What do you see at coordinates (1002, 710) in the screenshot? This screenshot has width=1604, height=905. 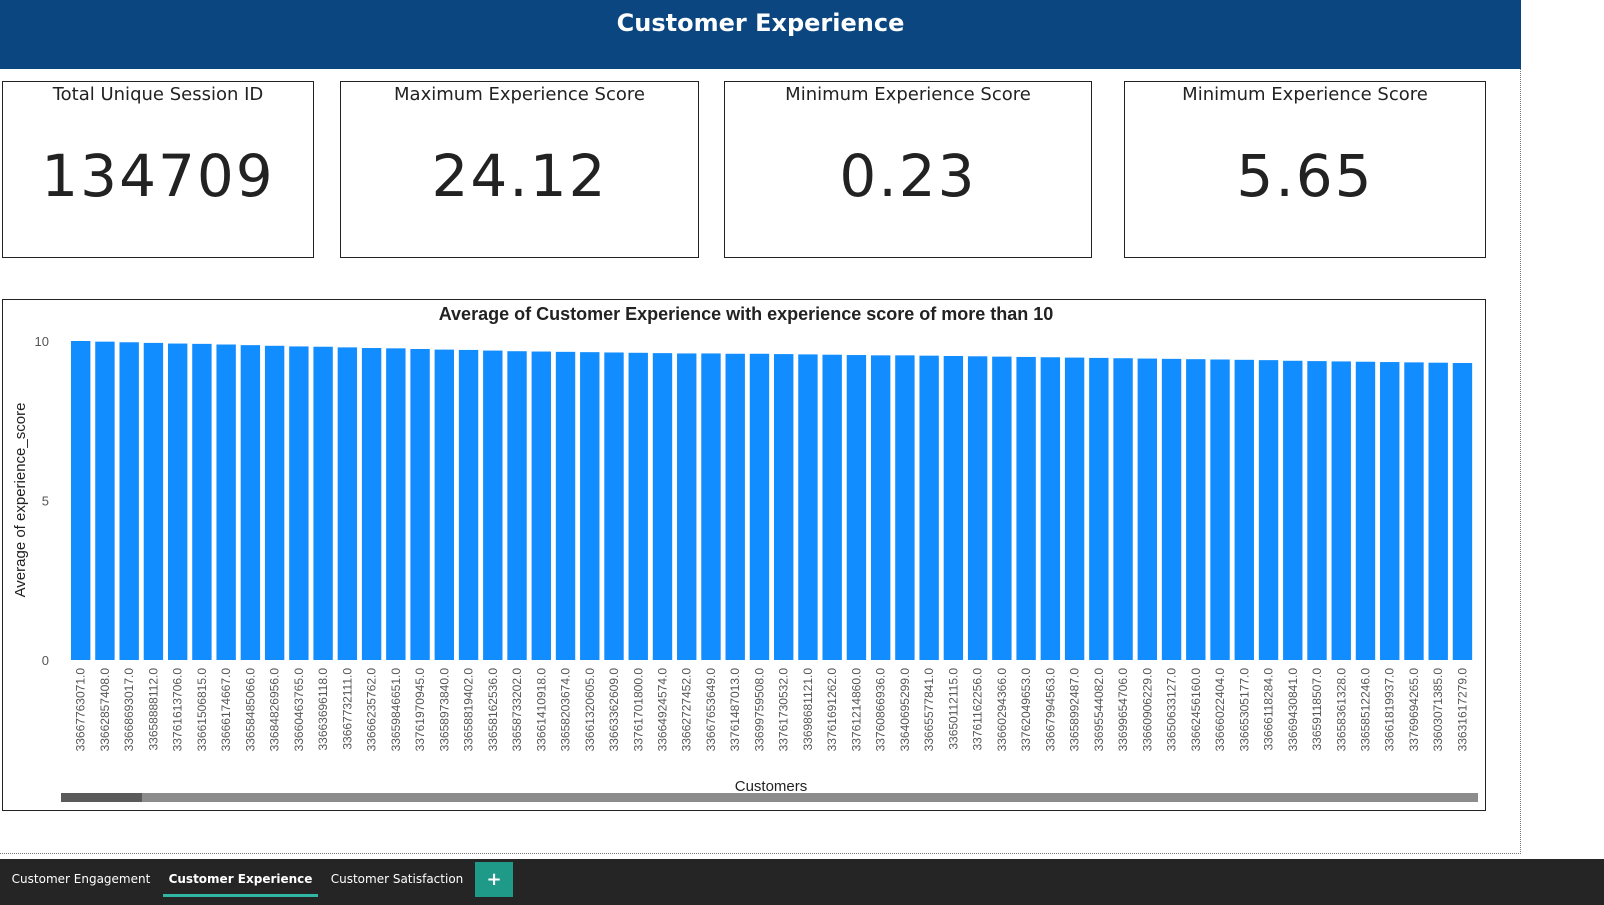 I see `x-tick-label: 33660294366.0` at bounding box center [1002, 710].